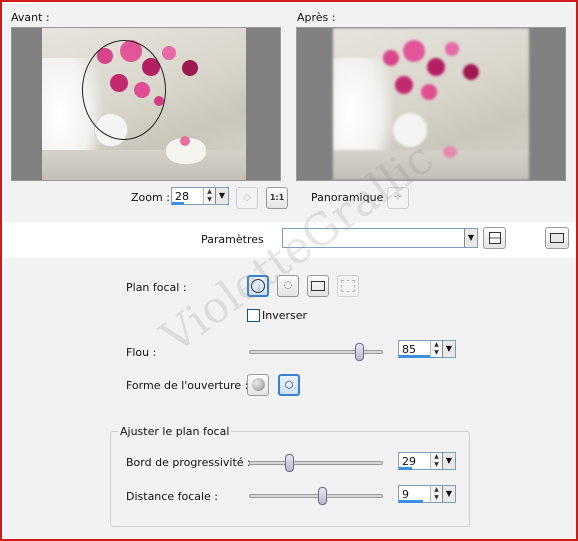  I want to click on focal-ellipse, so click(124, 90).